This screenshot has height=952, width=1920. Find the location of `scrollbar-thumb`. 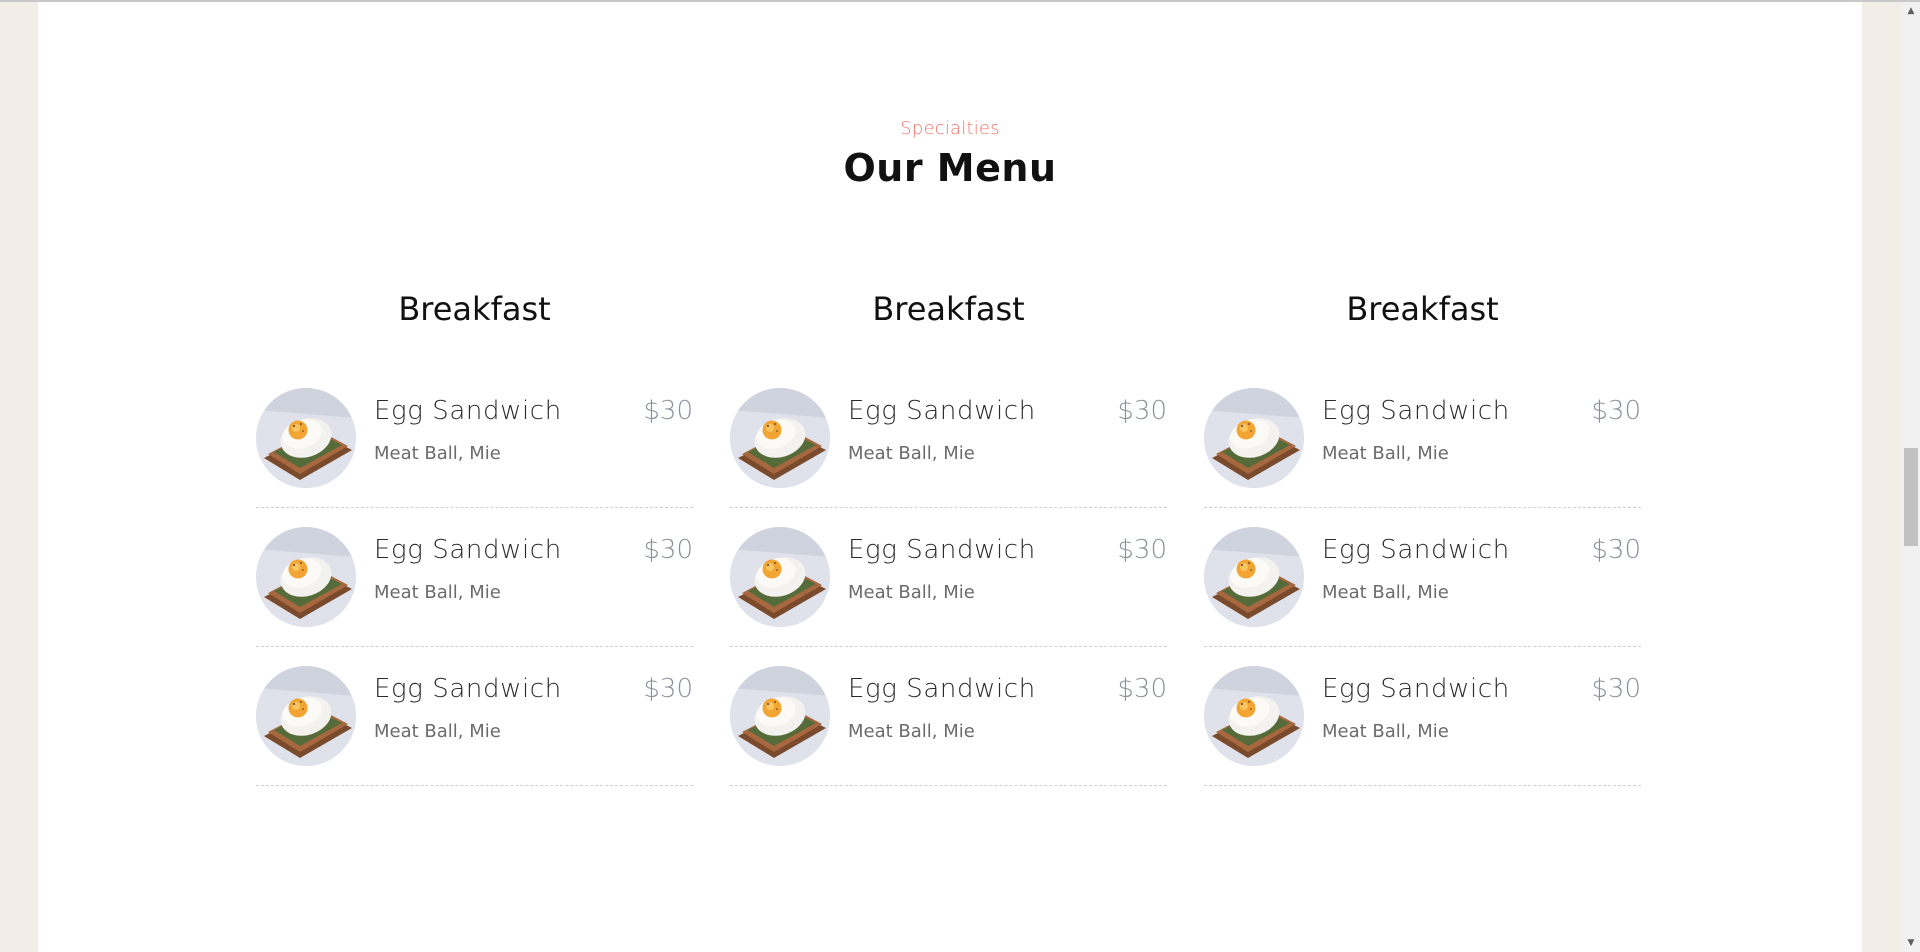

scrollbar-thumb is located at coordinates (1911, 497).